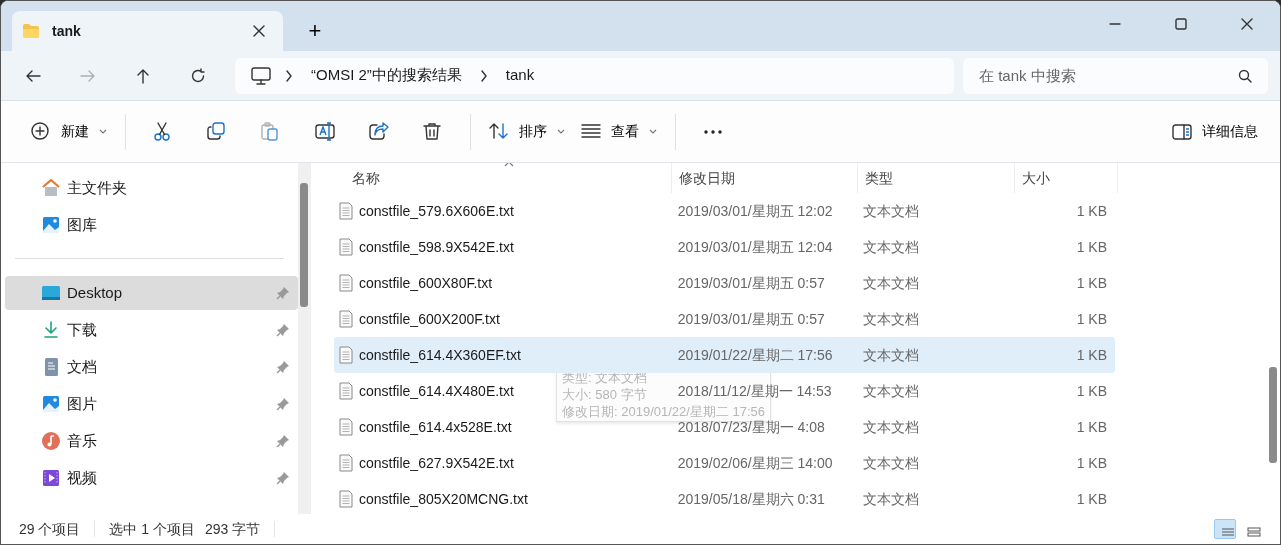 The height and width of the screenshot is (545, 1281). What do you see at coordinates (151, 404) in the screenshot?
I see `sidebar-item: 图片` at bounding box center [151, 404].